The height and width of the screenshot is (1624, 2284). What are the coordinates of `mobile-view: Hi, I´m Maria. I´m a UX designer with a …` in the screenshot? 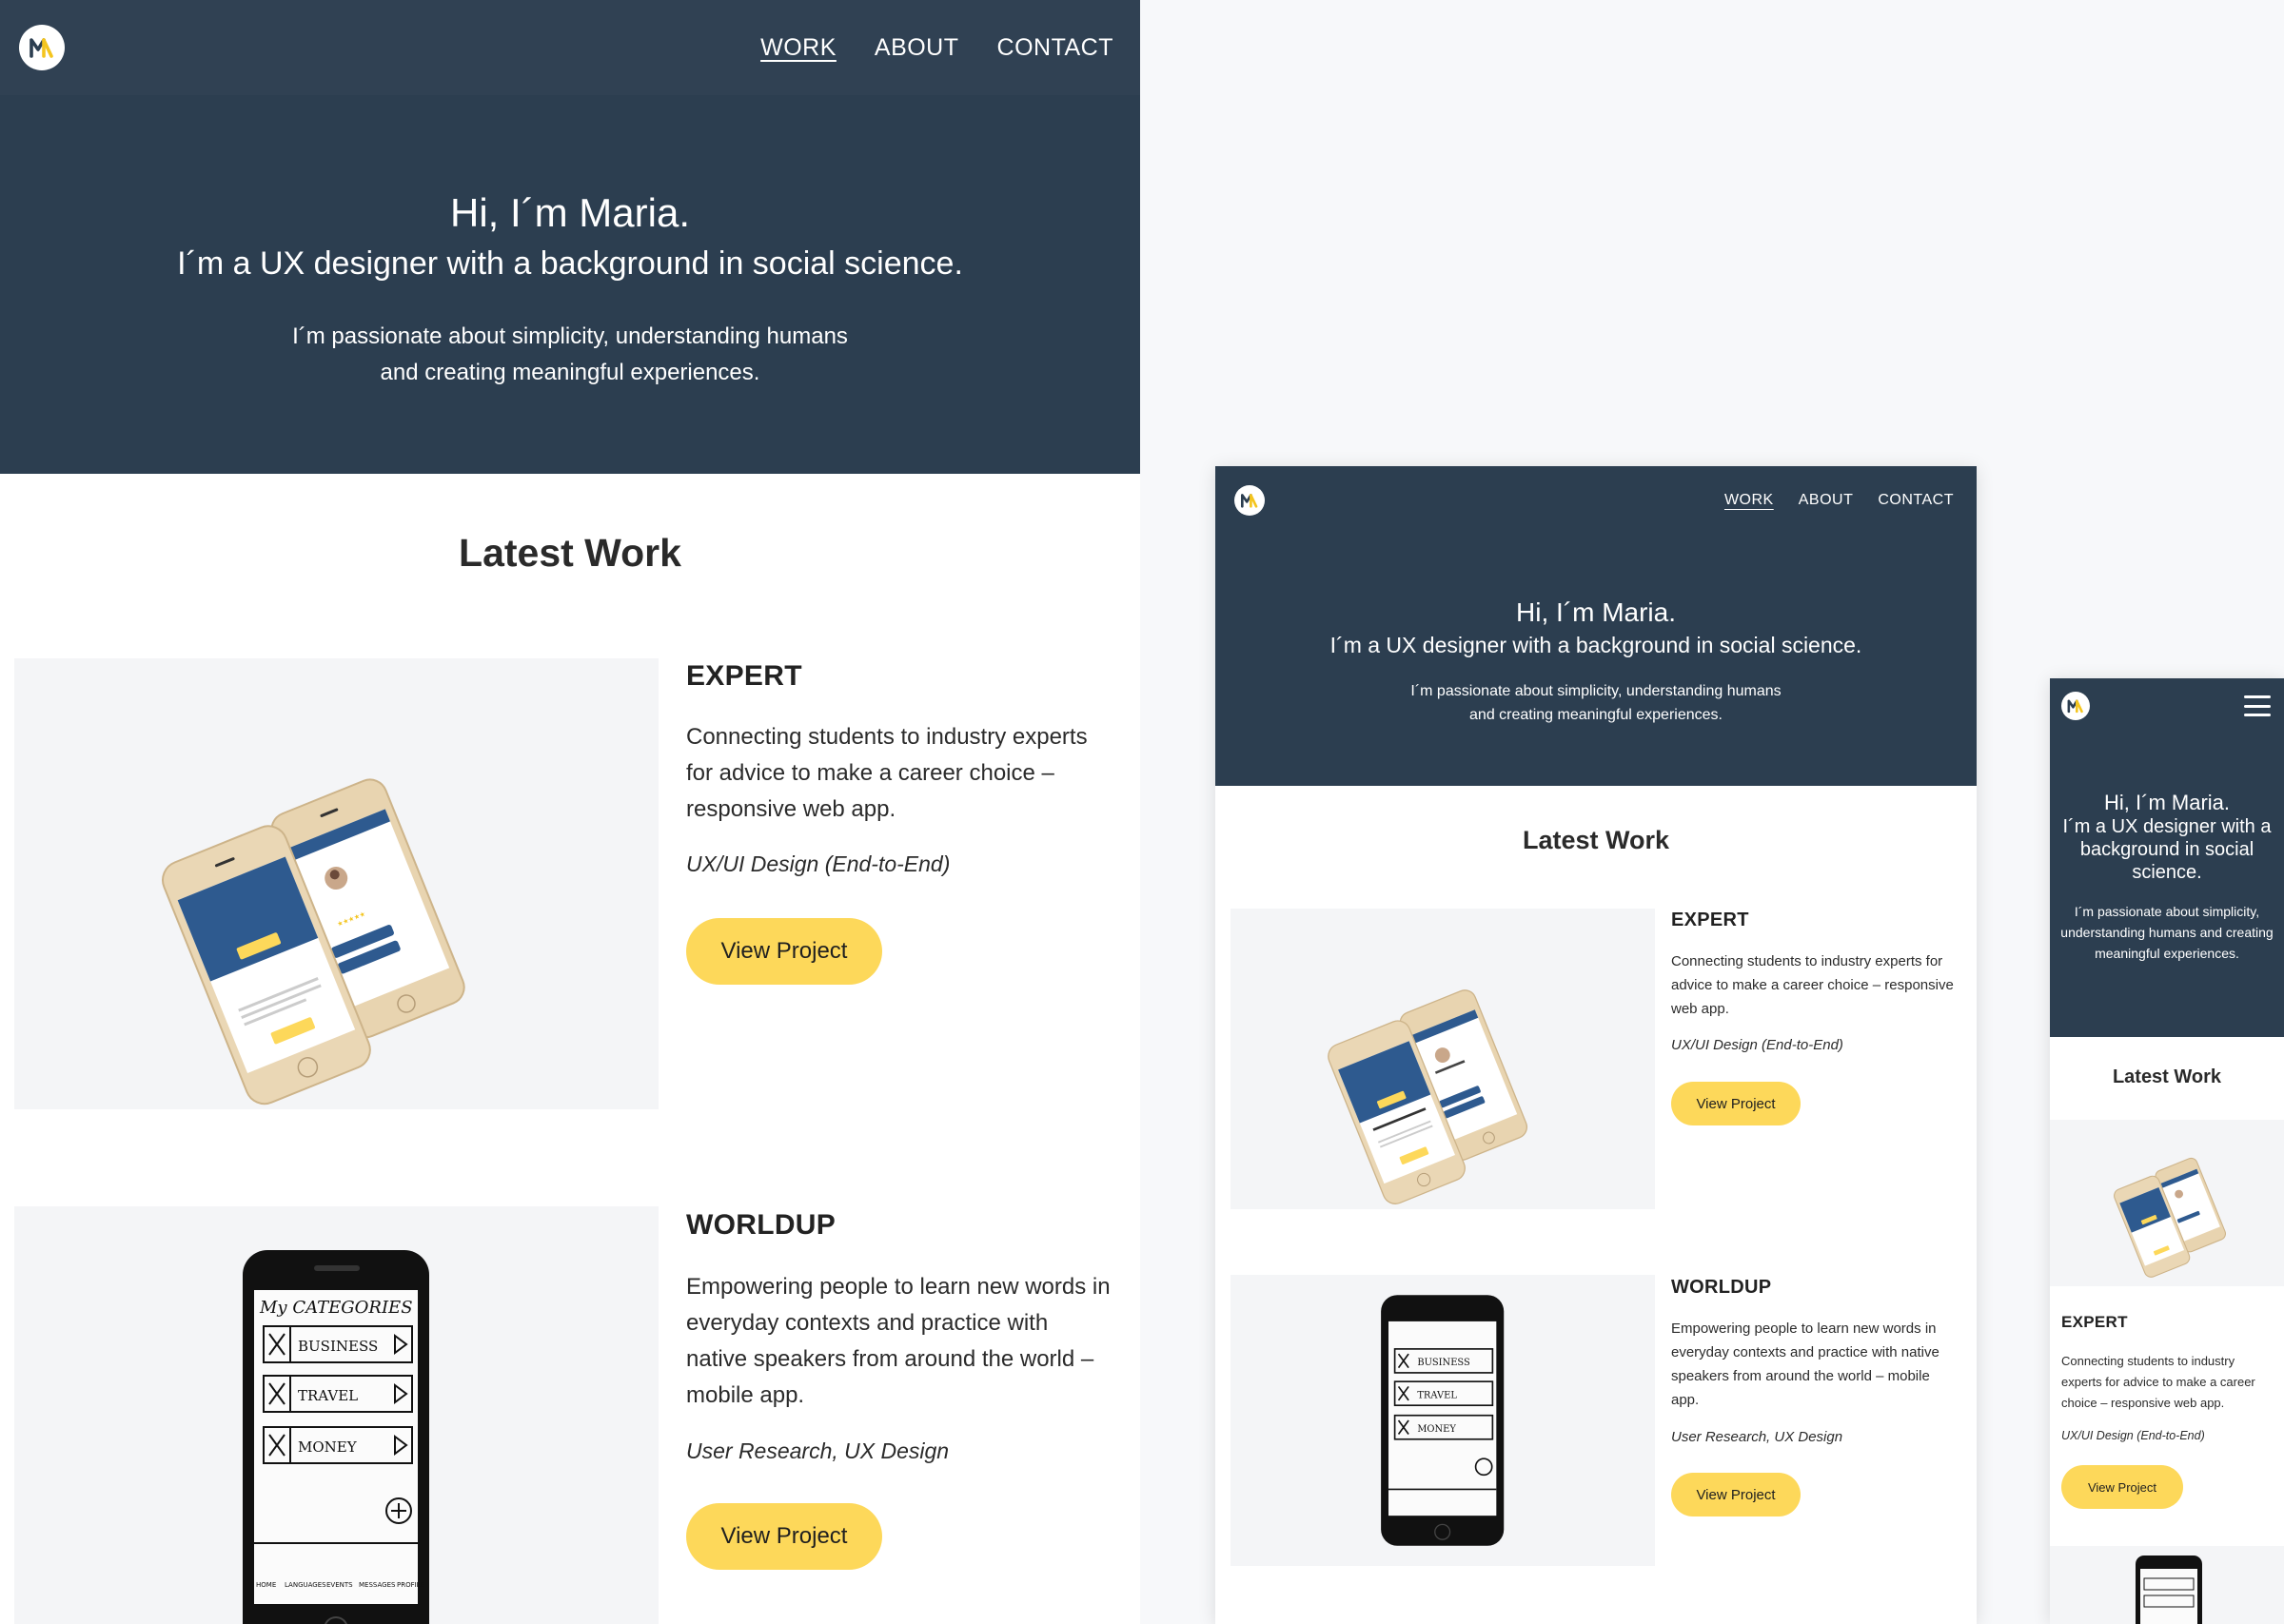 It's located at (2167, 1151).